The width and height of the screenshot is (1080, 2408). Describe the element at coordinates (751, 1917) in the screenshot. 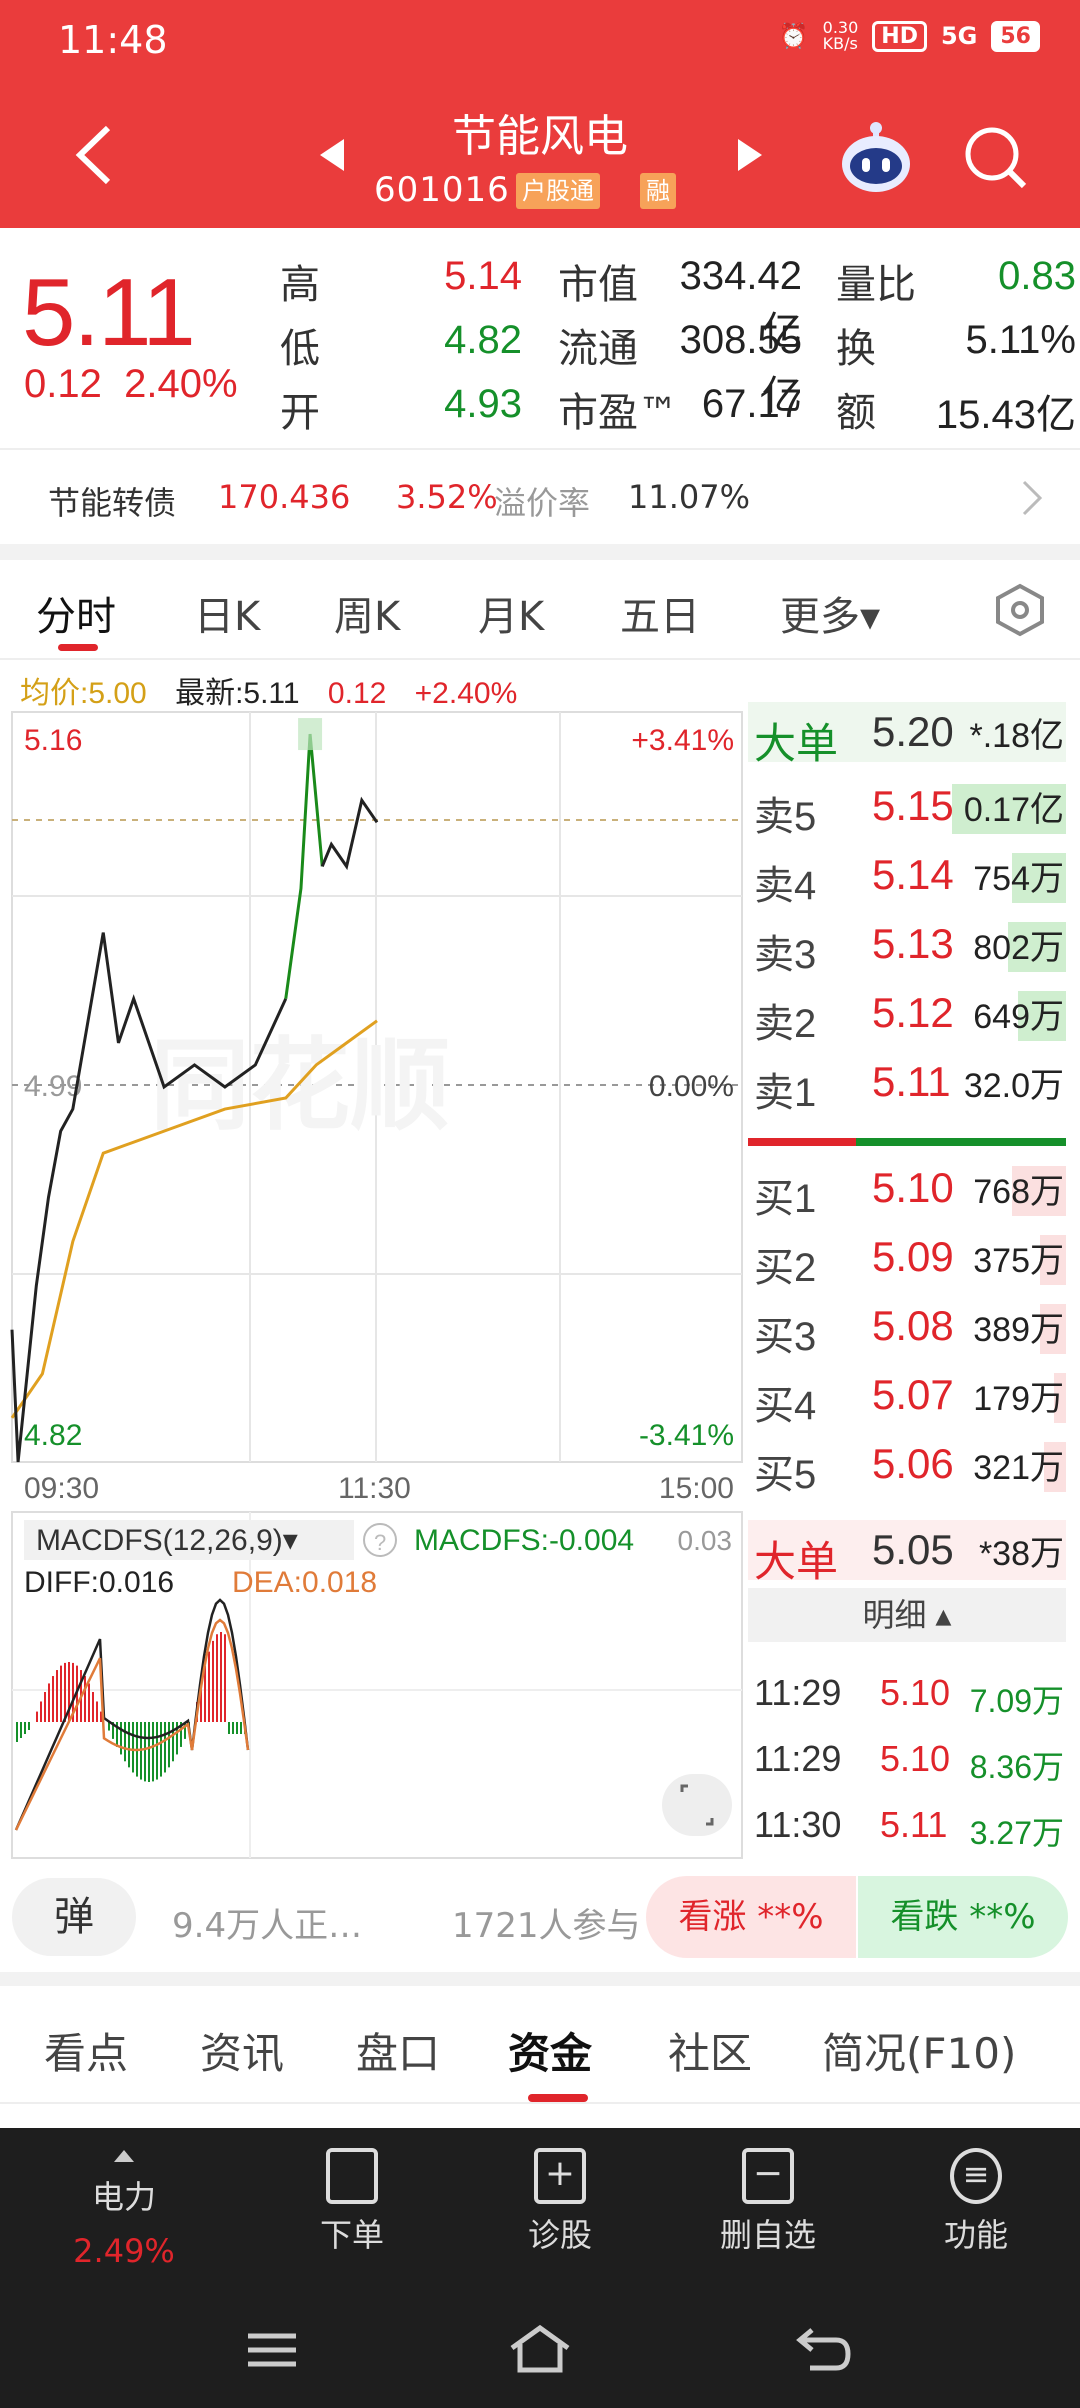

I see `bullish-button: 看涨 **%` at that location.